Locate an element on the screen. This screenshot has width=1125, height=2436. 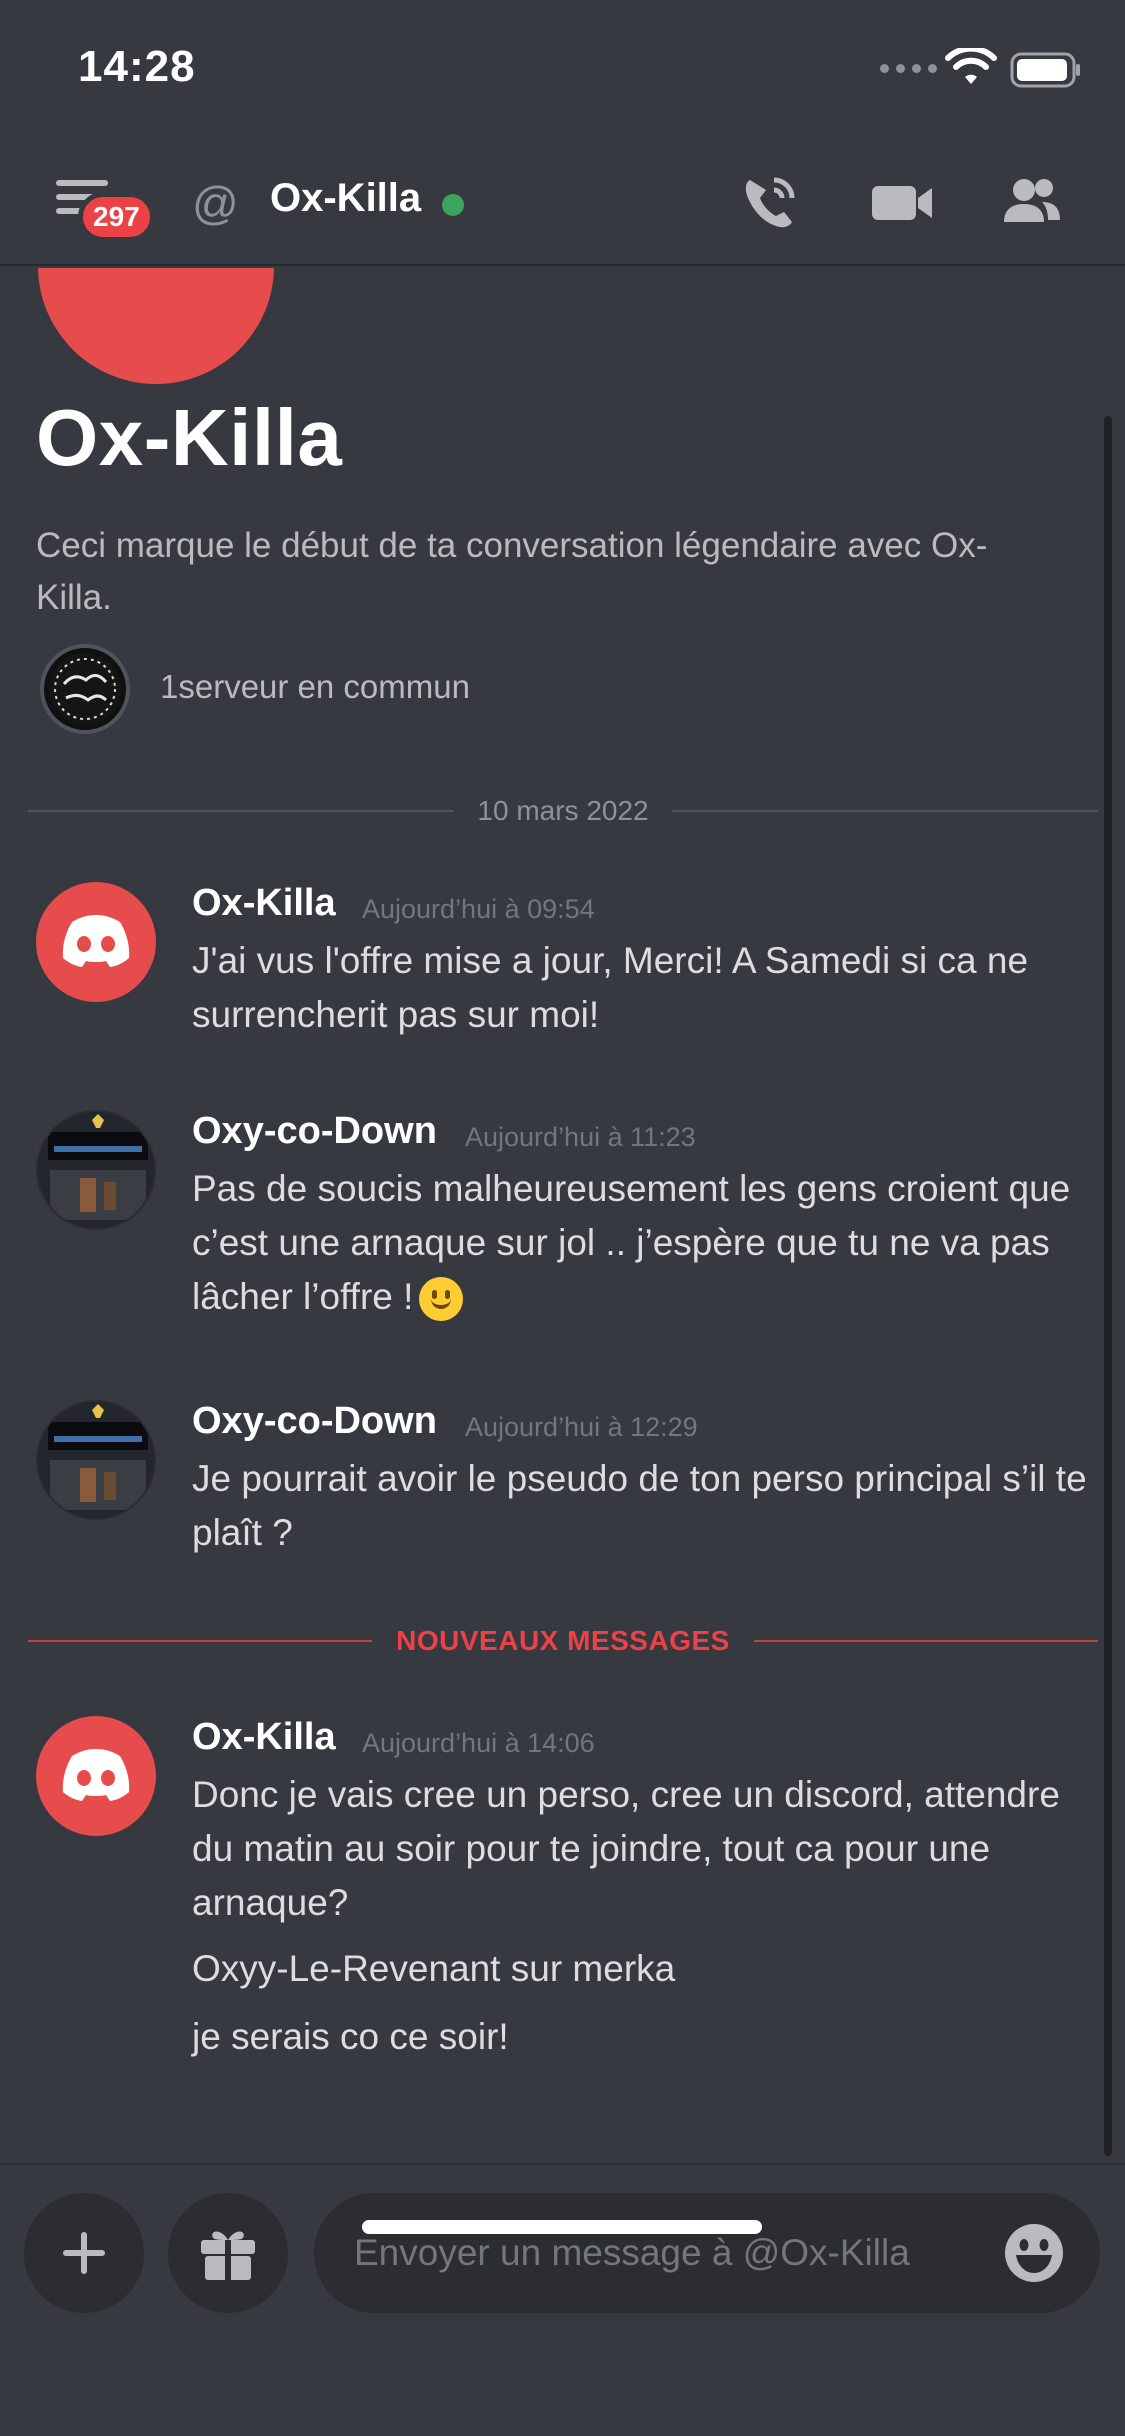
message-timestamp: Aujourd’hui à 09:54 is located at coordinates (478, 909).